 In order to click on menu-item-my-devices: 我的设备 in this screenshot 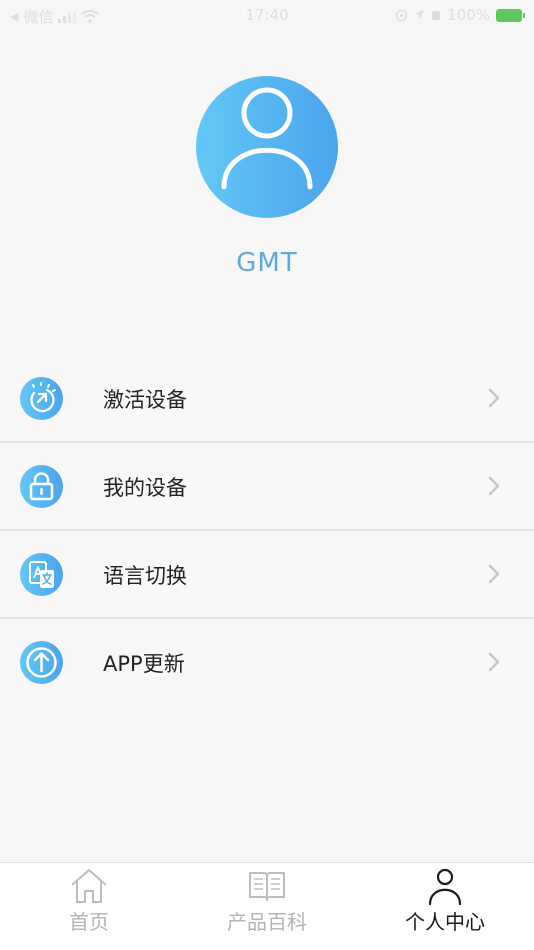, I will do `click(267, 487)`.